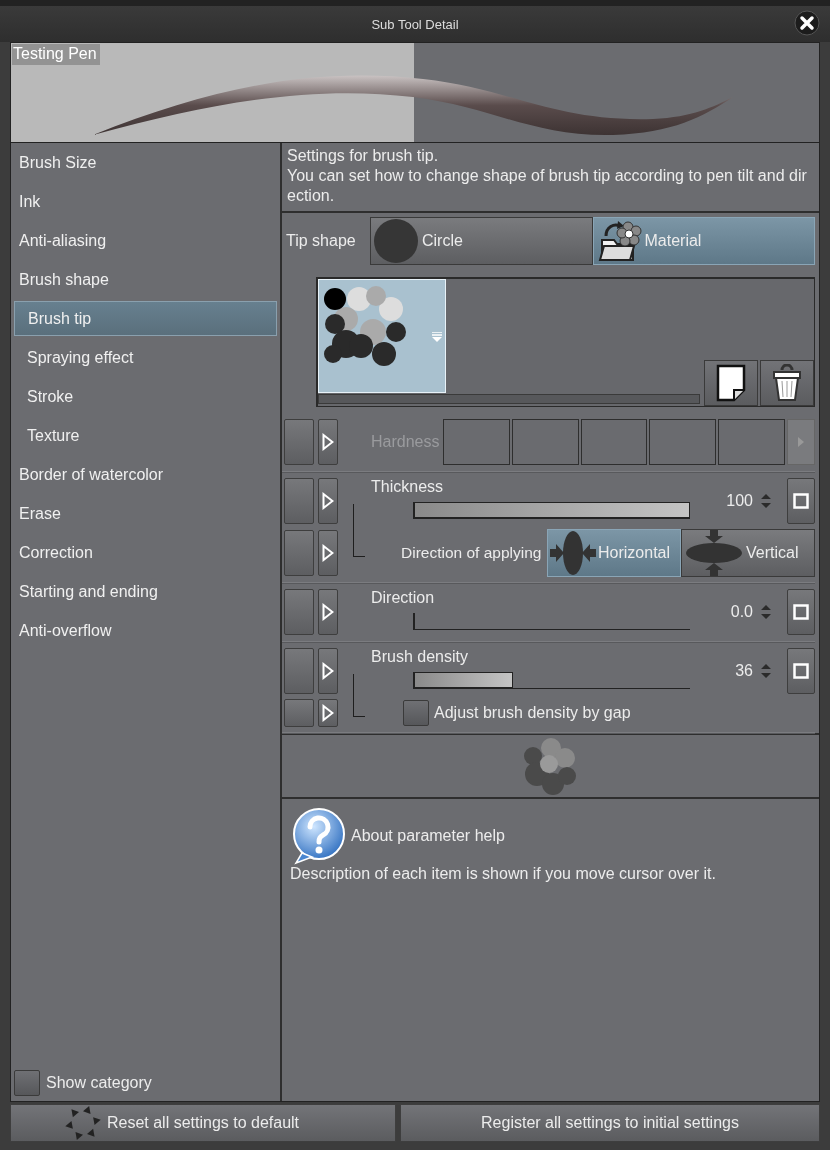 The height and width of the screenshot is (1150, 830). What do you see at coordinates (363, 156) in the screenshot?
I see `description-text: Settings for brush tip.` at bounding box center [363, 156].